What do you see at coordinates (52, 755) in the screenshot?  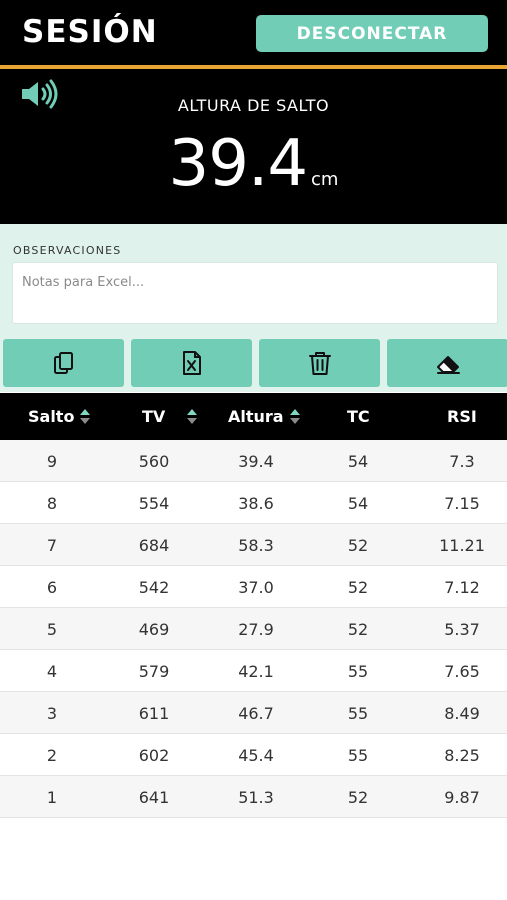 I see `cell-salto: 2` at bounding box center [52, 755].